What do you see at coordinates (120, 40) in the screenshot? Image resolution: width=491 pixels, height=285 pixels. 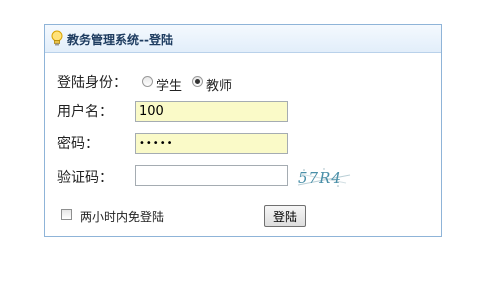 I see `panel-title: 教务管理系统--登陆` at bounding box center [120, 40].